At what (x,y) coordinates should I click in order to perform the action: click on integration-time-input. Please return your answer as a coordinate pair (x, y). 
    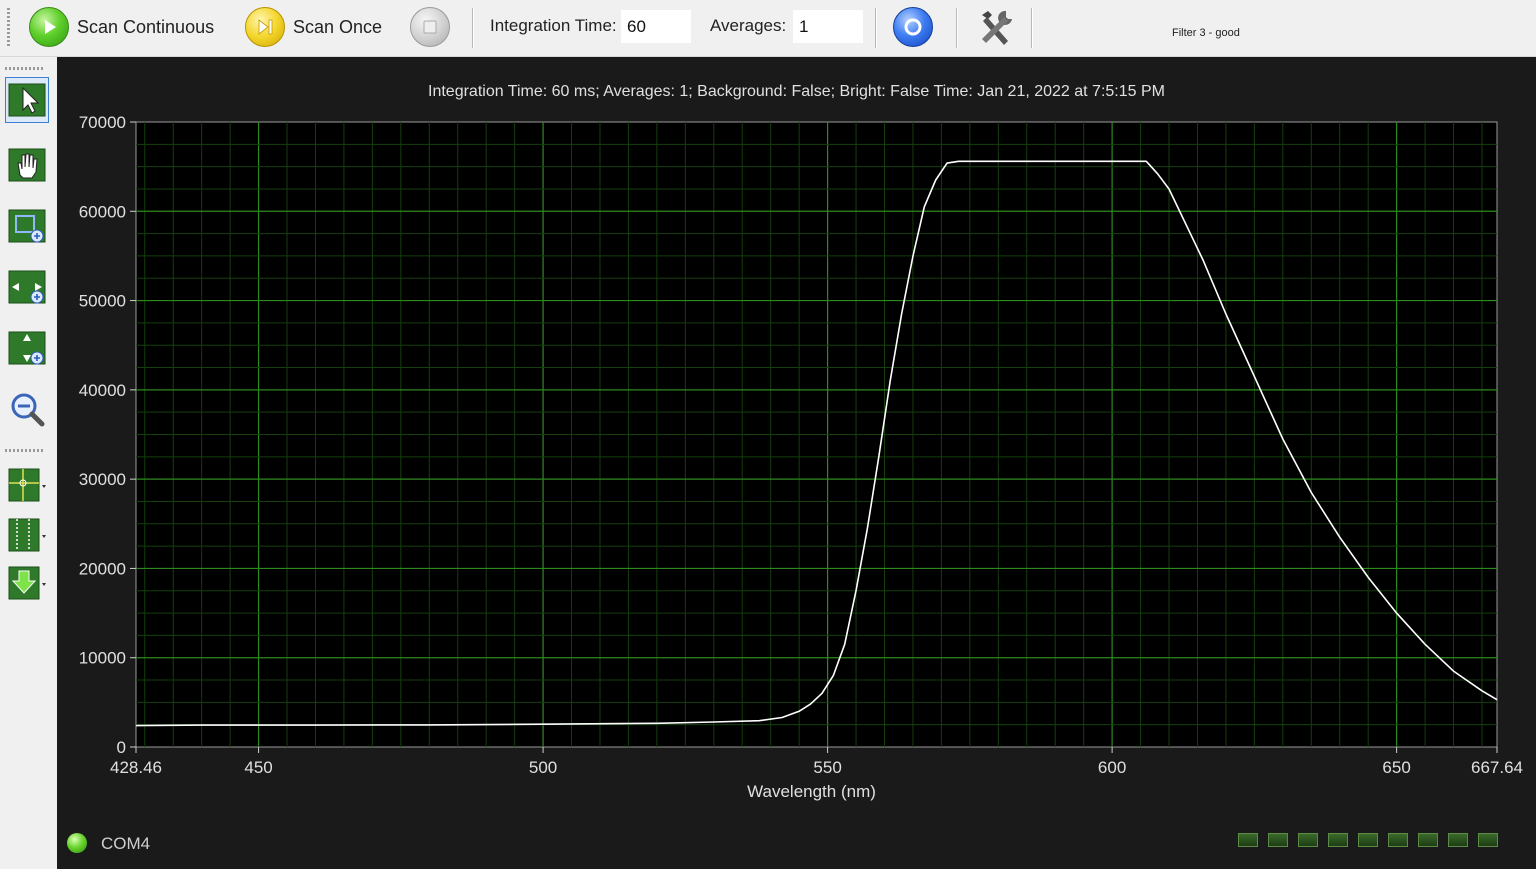
    Looking at the image, I should click on (656, 26).